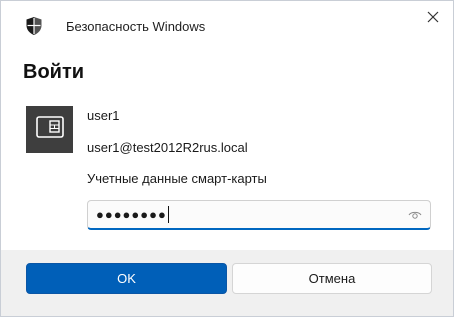 The image size is (456, 319). Describe the element at coordinates (415, 215) in the screenshot. I see `eye-icon` at that location.